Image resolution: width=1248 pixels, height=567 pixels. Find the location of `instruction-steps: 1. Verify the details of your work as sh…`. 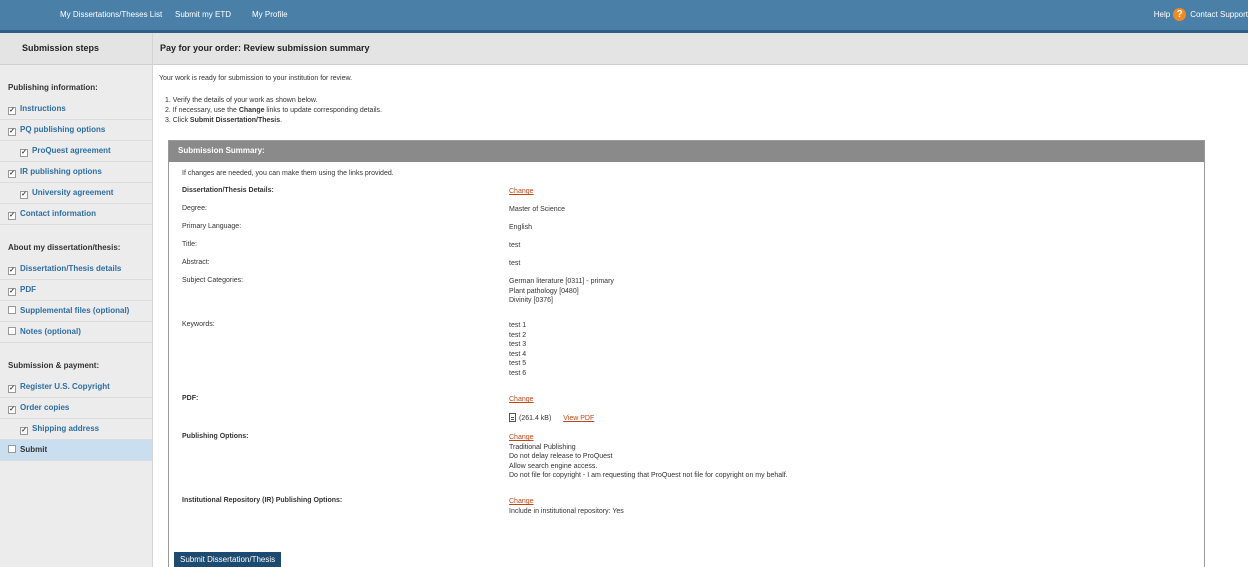

instruction-steps: 1. Verify the details of your work as sh… is located at coordinates (273, 111).